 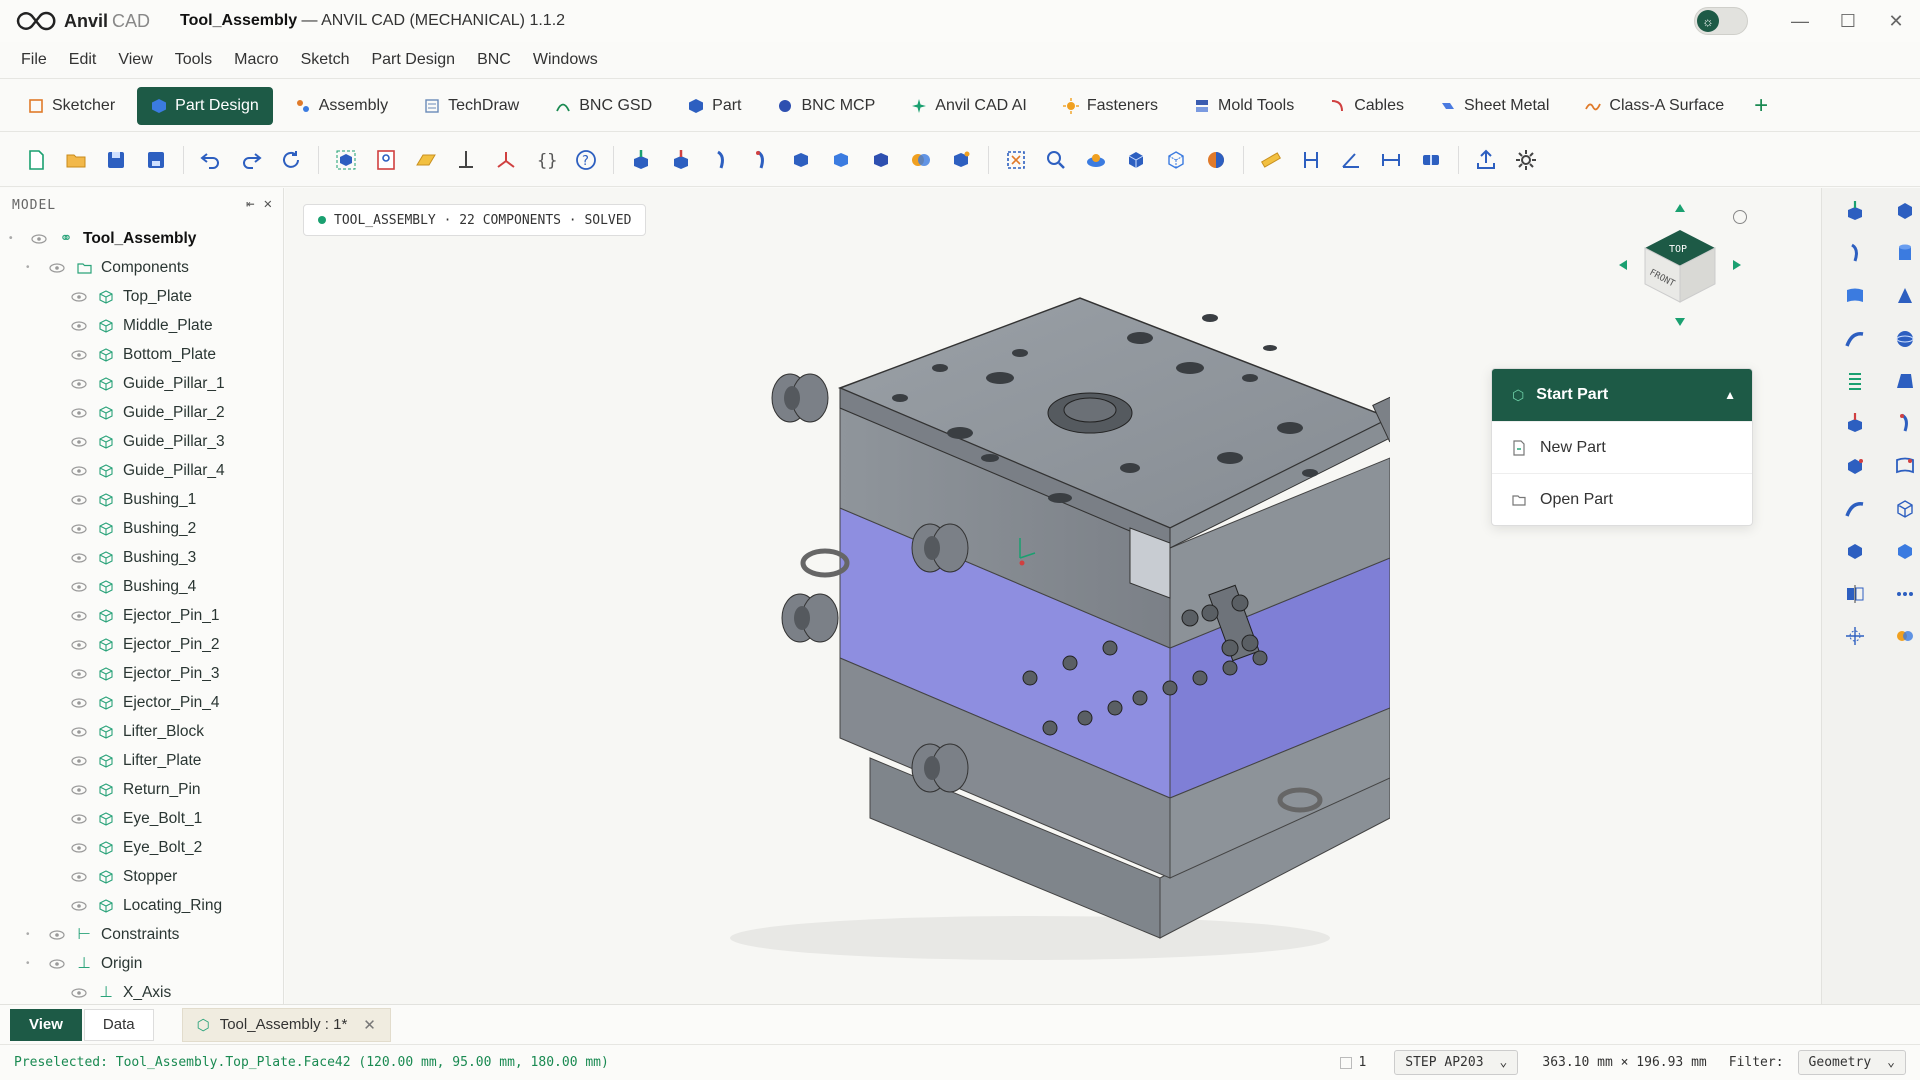 I want to click on tree-component-item: Bushing_3, so click(x=141, y=557).